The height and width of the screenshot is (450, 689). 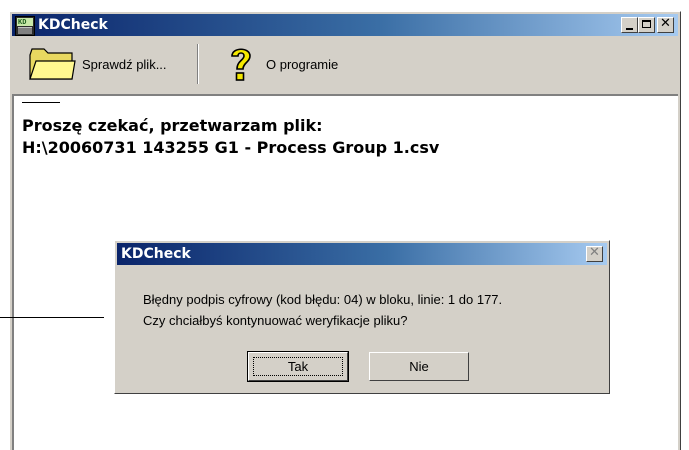 I want to click on close-button: ✕, so click(x=665, y=24).